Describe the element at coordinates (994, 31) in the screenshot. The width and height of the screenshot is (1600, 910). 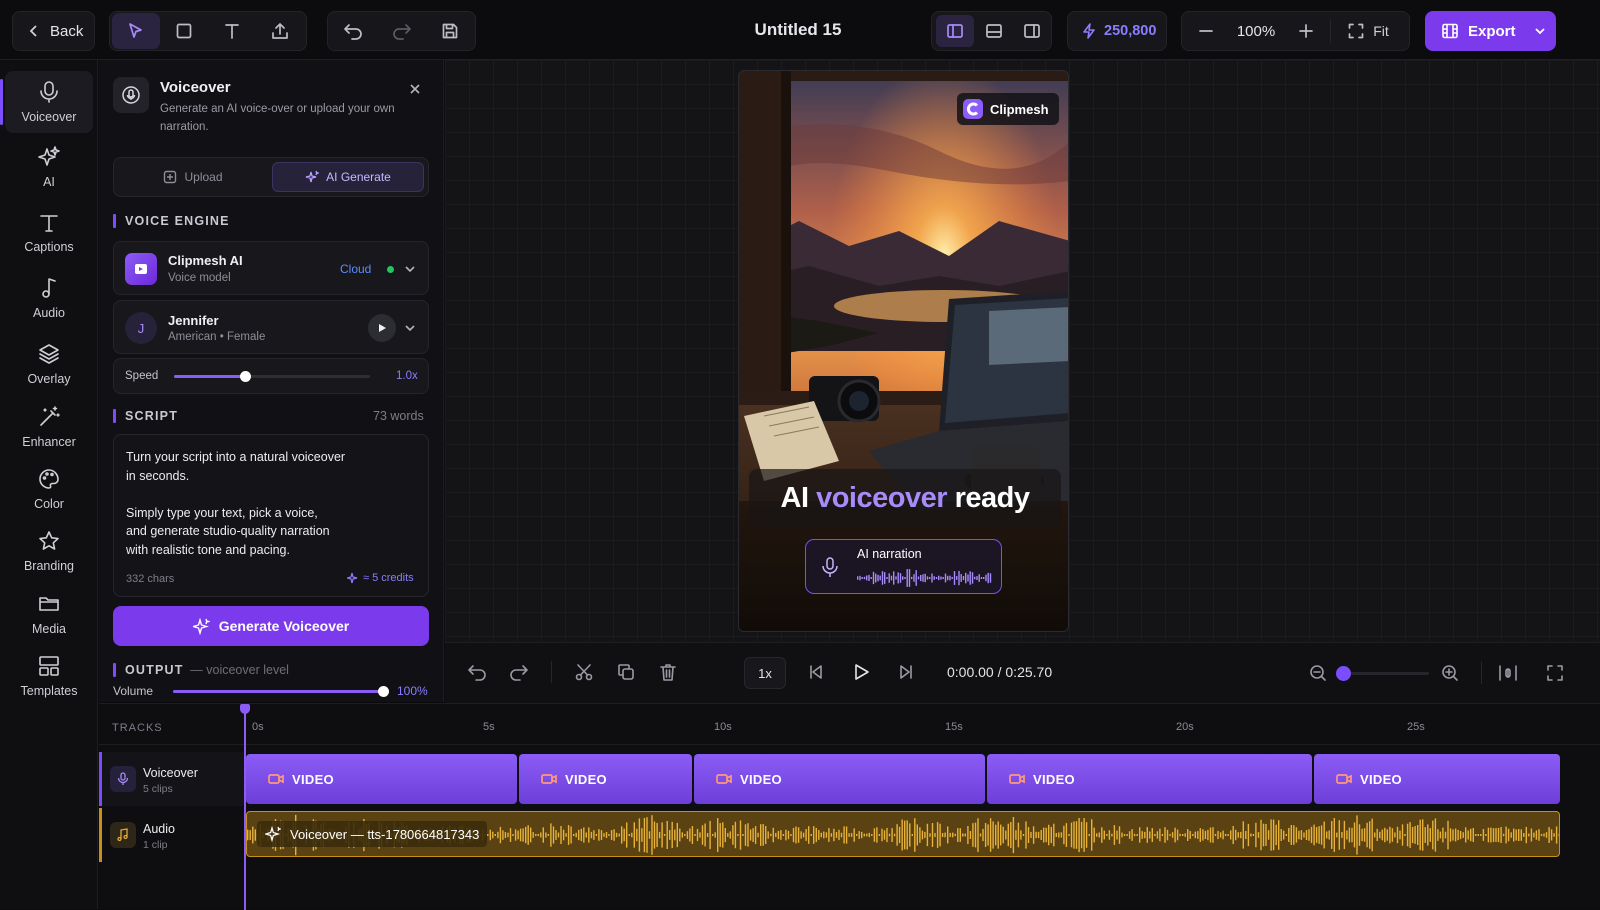
I see `layout-bottom-button` at that location.